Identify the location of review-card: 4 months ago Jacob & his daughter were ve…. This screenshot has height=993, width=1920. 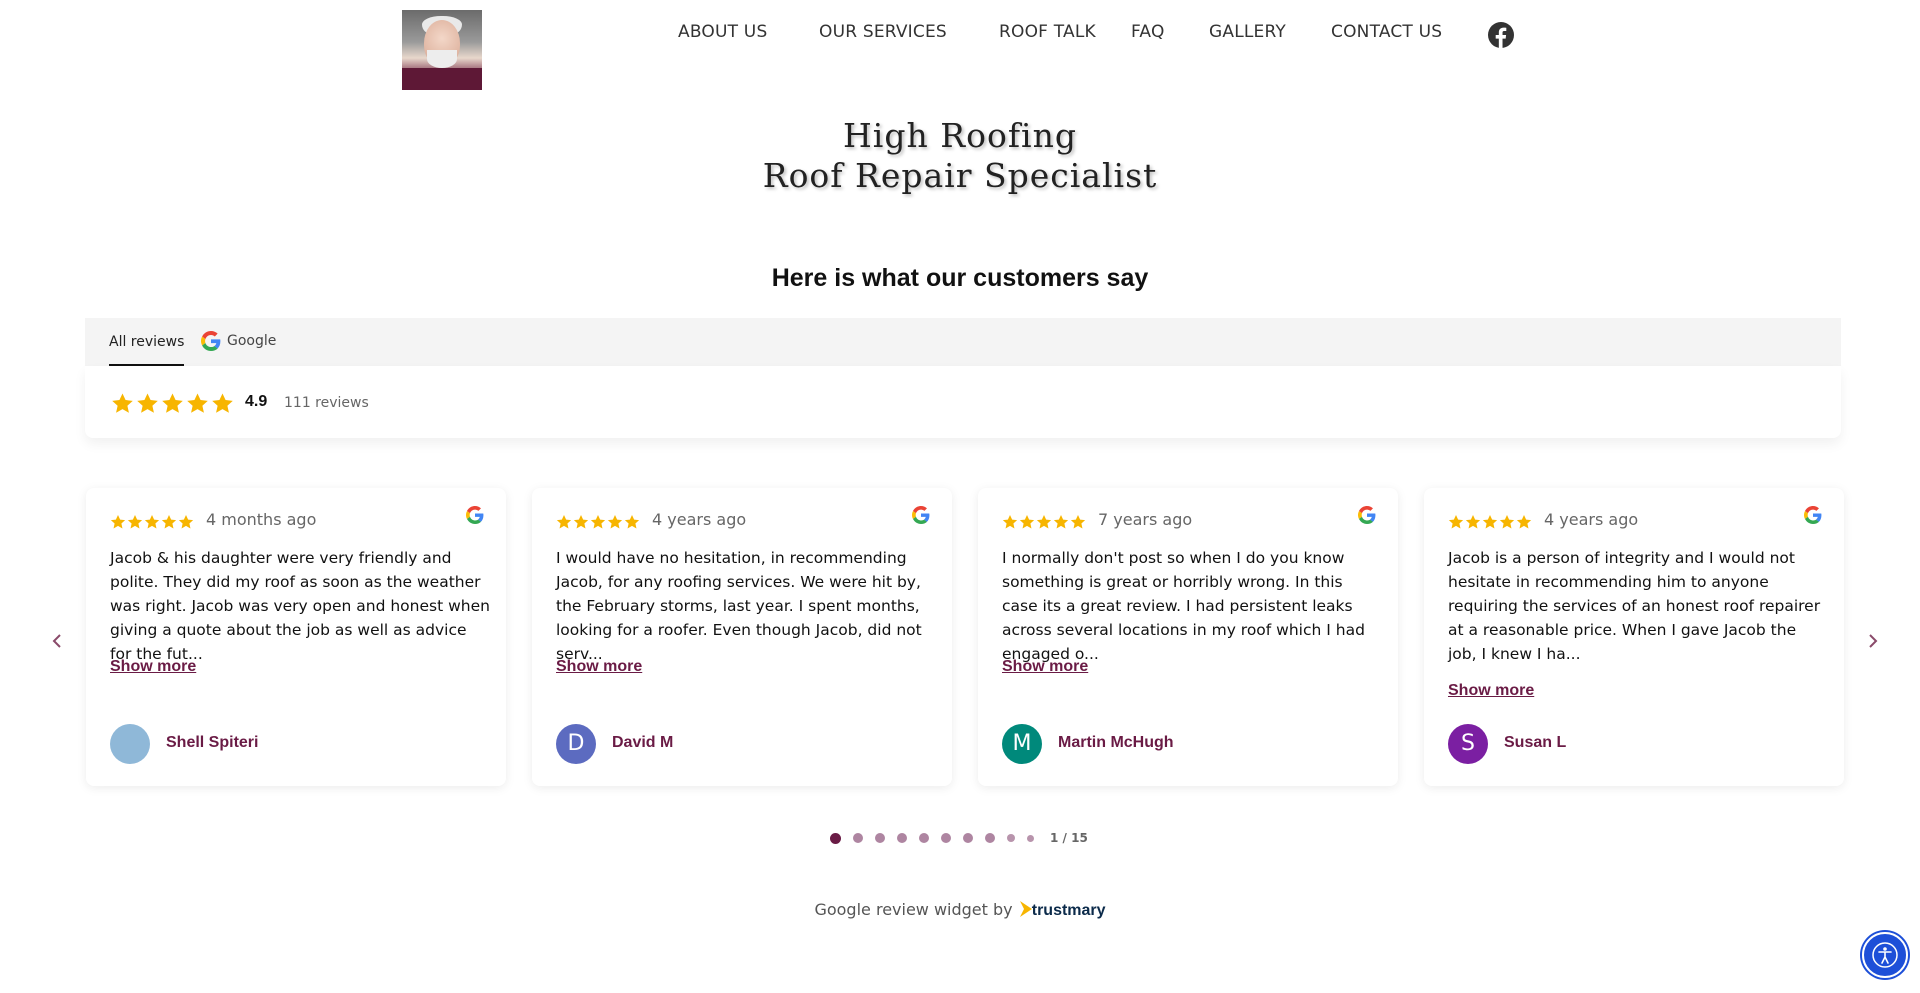
(296, 637).